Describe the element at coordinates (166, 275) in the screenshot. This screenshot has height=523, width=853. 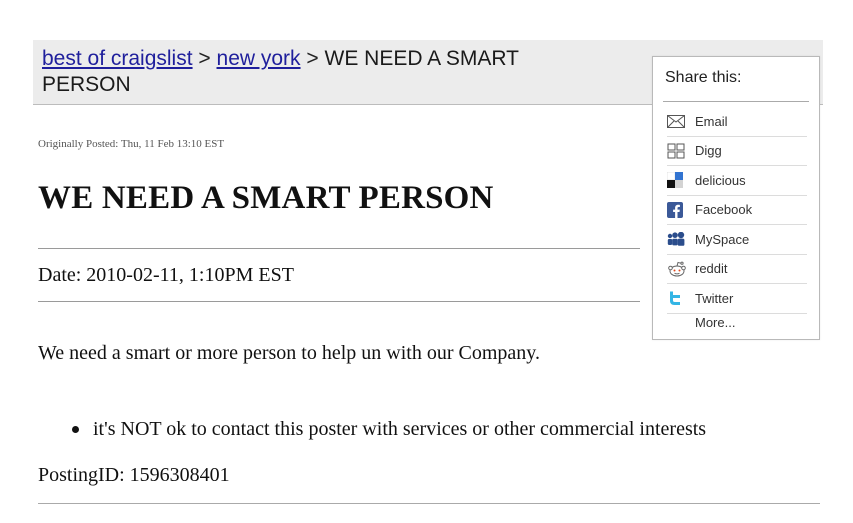
I see `post-date: Date: 2010-02-11, 1:10PM EST` at that location.